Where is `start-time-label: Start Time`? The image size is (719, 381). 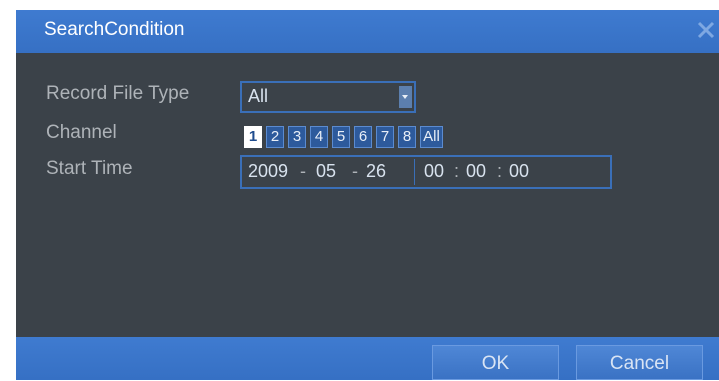 start-time-label: Start Time is located at coordinates (89, 168).